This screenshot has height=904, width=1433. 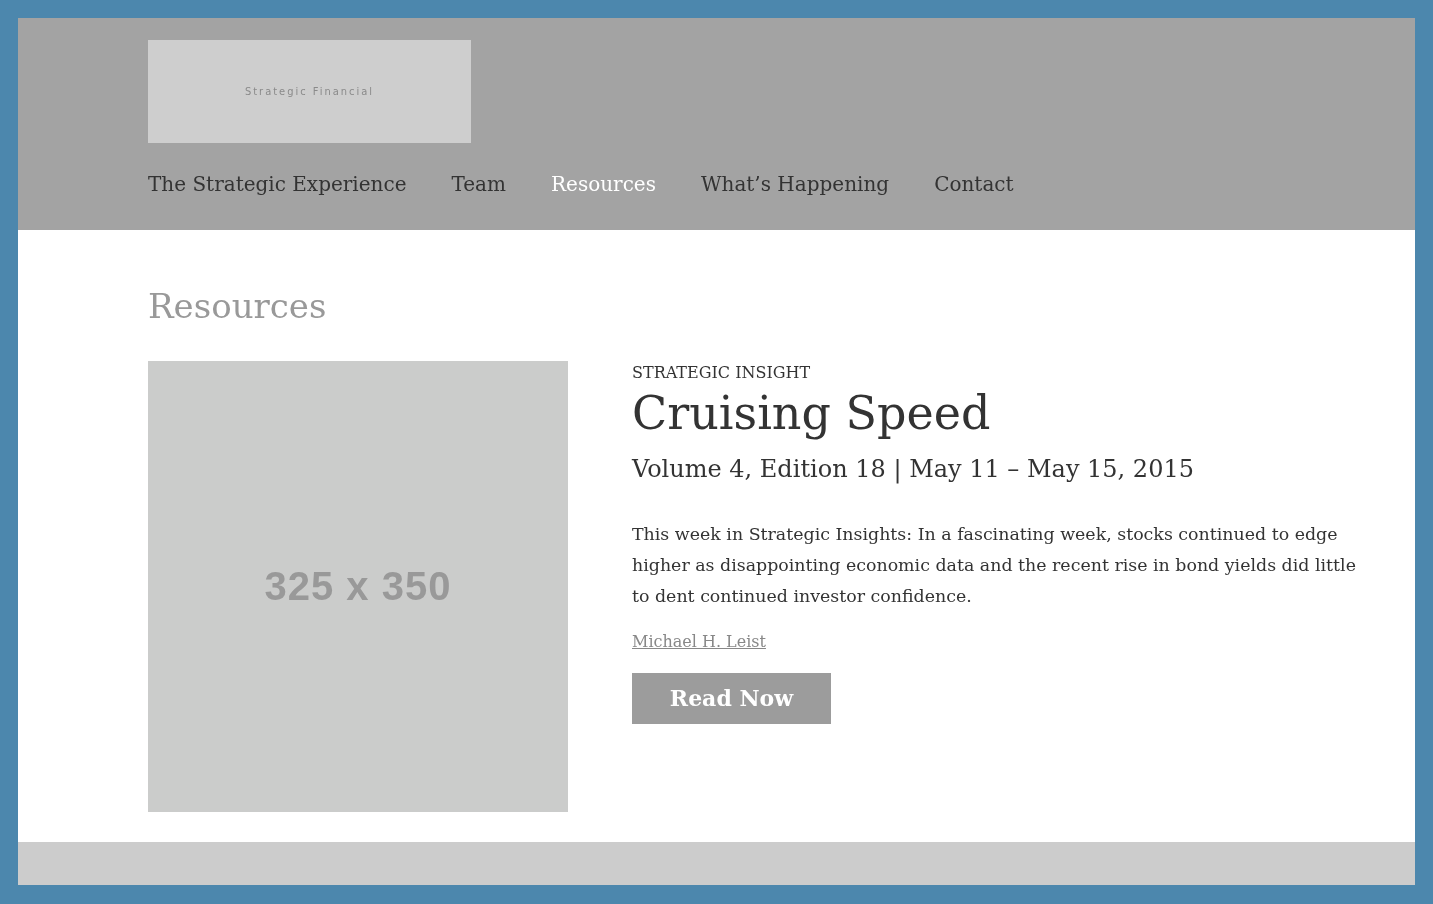 I want to click on nav-link: Resources, so click(x=603, y=184).